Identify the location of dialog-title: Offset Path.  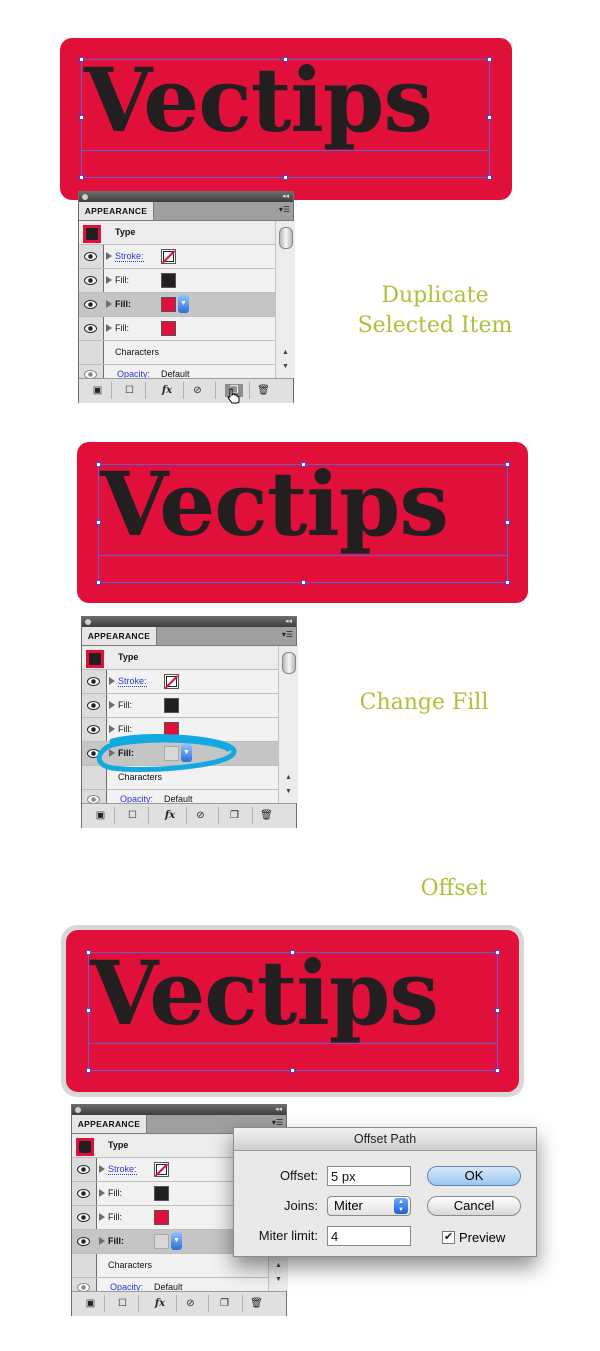
(385, 1139).